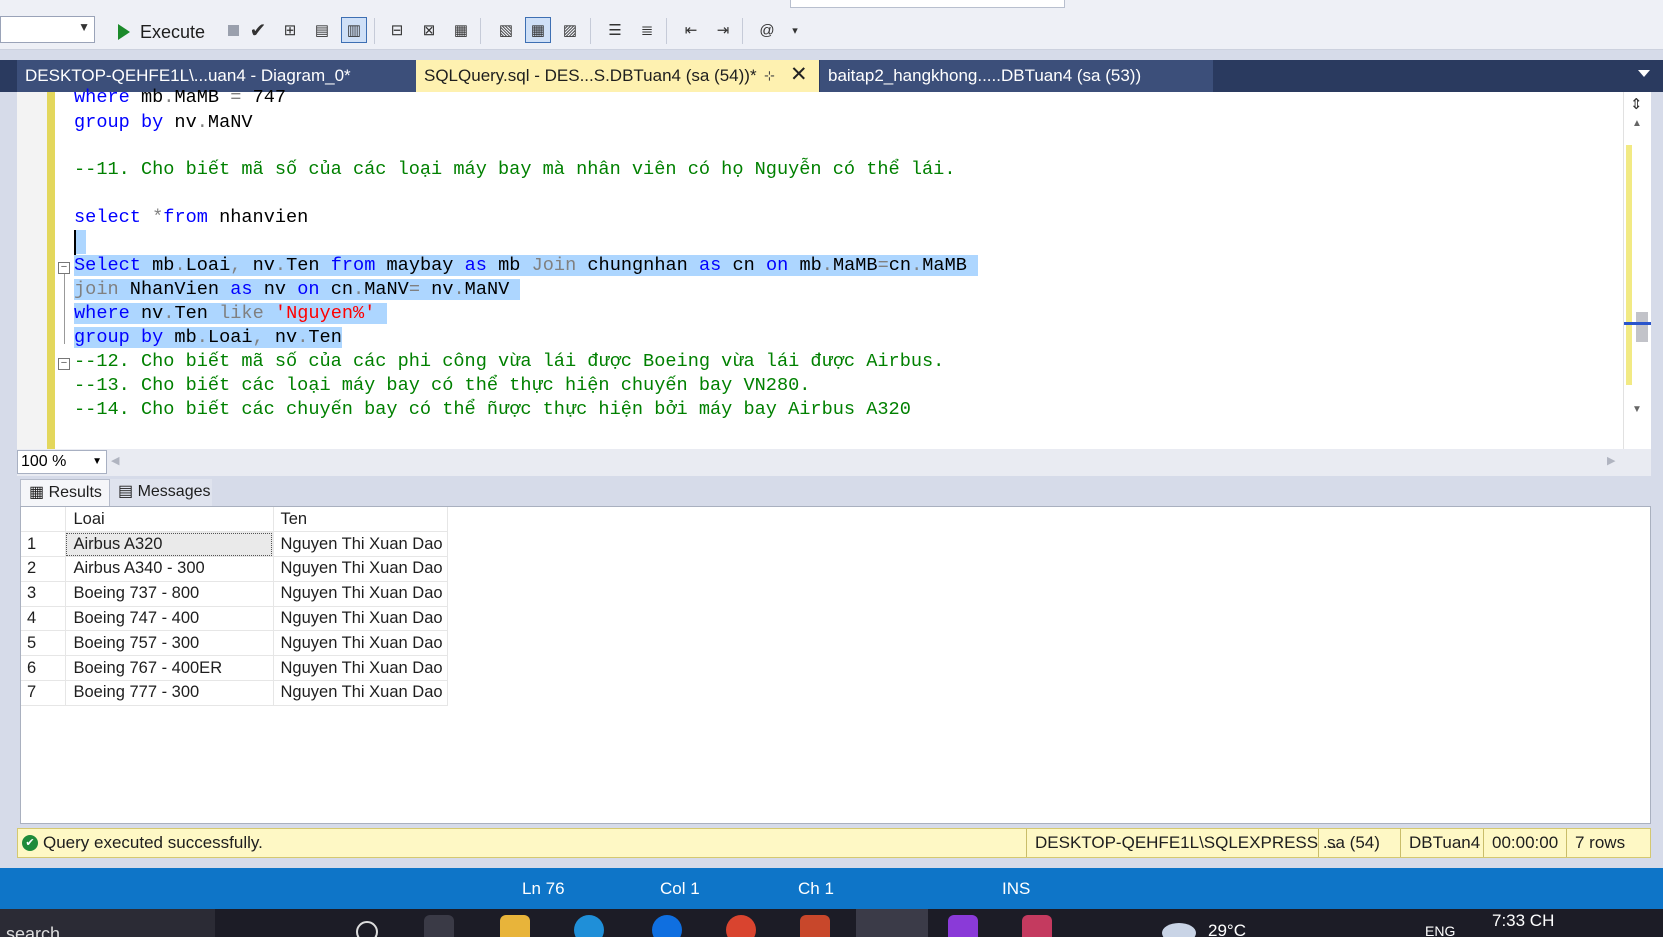 The image size is (1663, 937). What do you see at coordinates (1637, 323) in the screenshot?
I see `scrollbar-caret-marker` at bounding box center [1637, 323].